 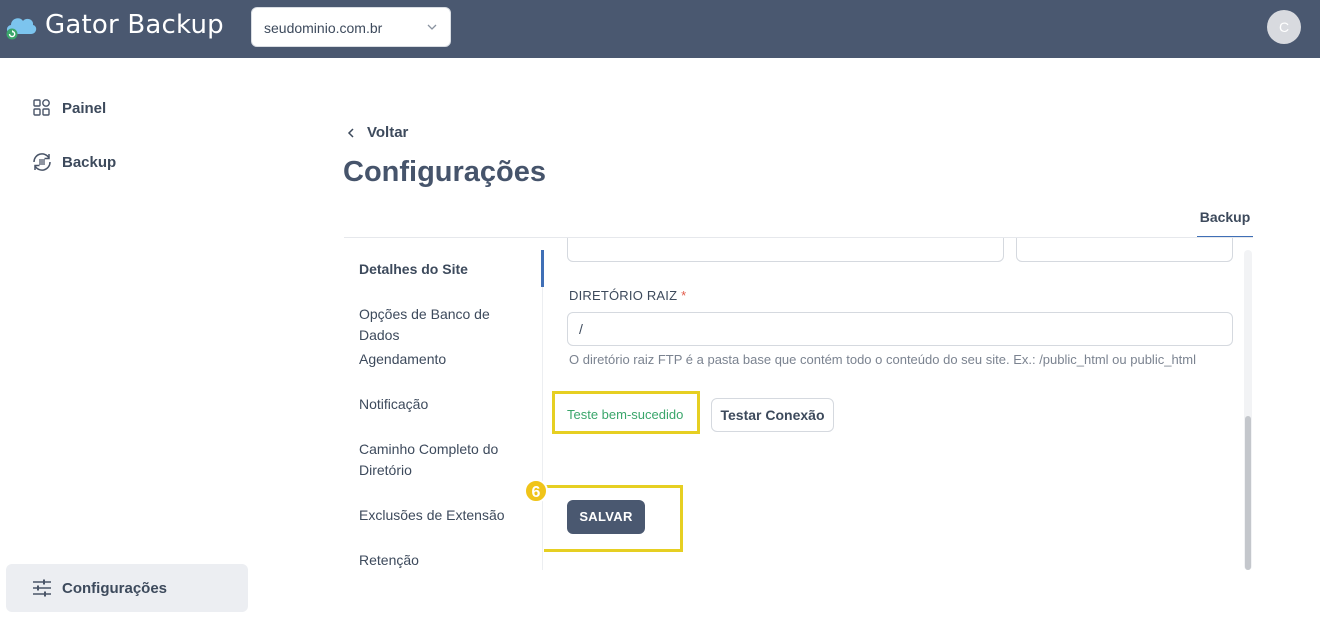 I want to click on sidebar-item-painel: Painel, so click(x=68, y=108).